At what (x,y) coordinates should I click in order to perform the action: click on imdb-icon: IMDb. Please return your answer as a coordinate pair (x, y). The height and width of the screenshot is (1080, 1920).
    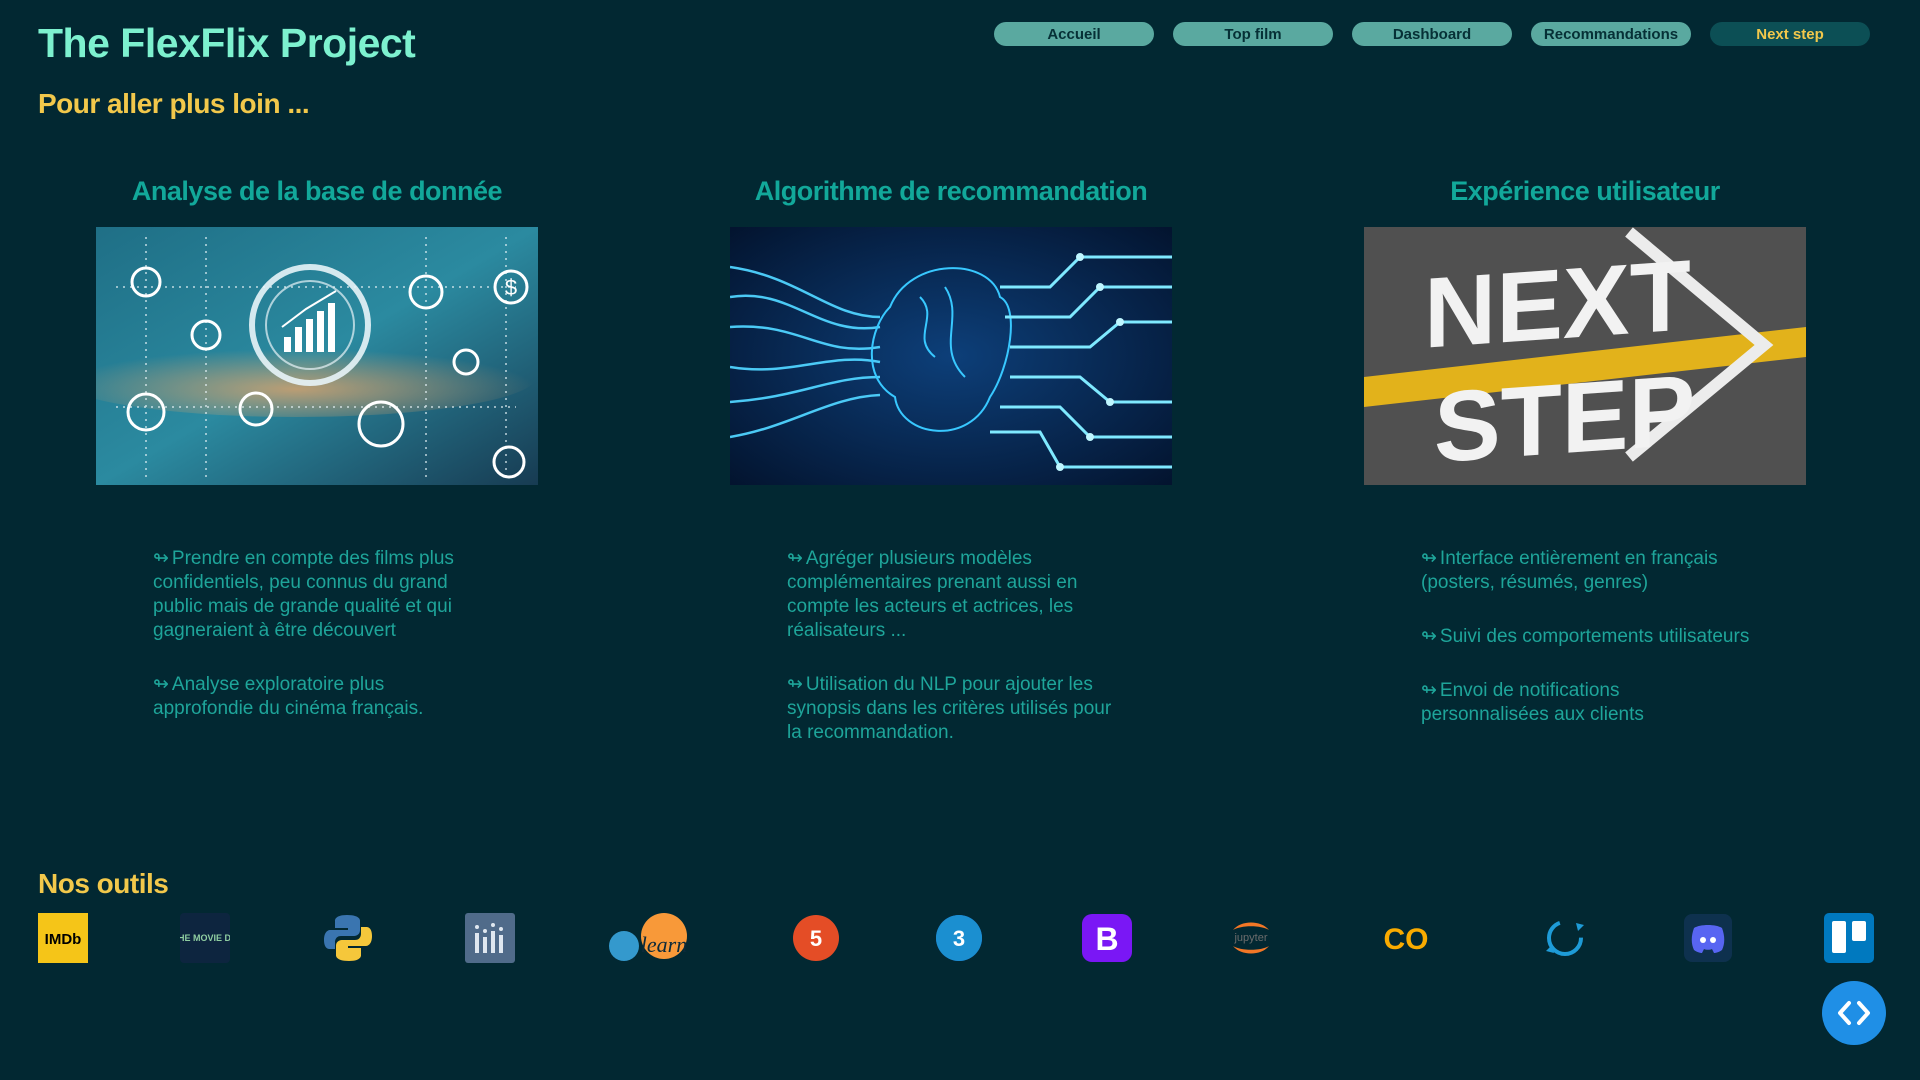
    Looking at the image, I should click on (63, 938).